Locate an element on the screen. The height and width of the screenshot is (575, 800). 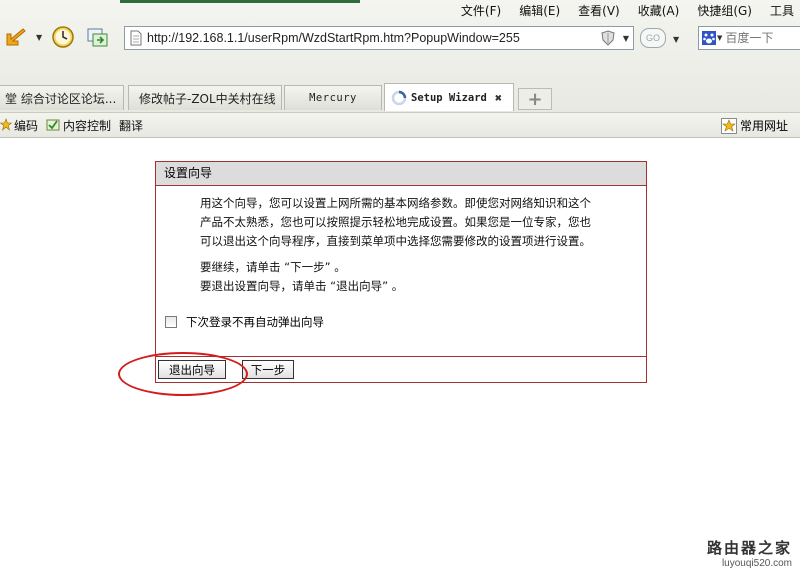
check-shield-icon is located at coordinates (53, 125).